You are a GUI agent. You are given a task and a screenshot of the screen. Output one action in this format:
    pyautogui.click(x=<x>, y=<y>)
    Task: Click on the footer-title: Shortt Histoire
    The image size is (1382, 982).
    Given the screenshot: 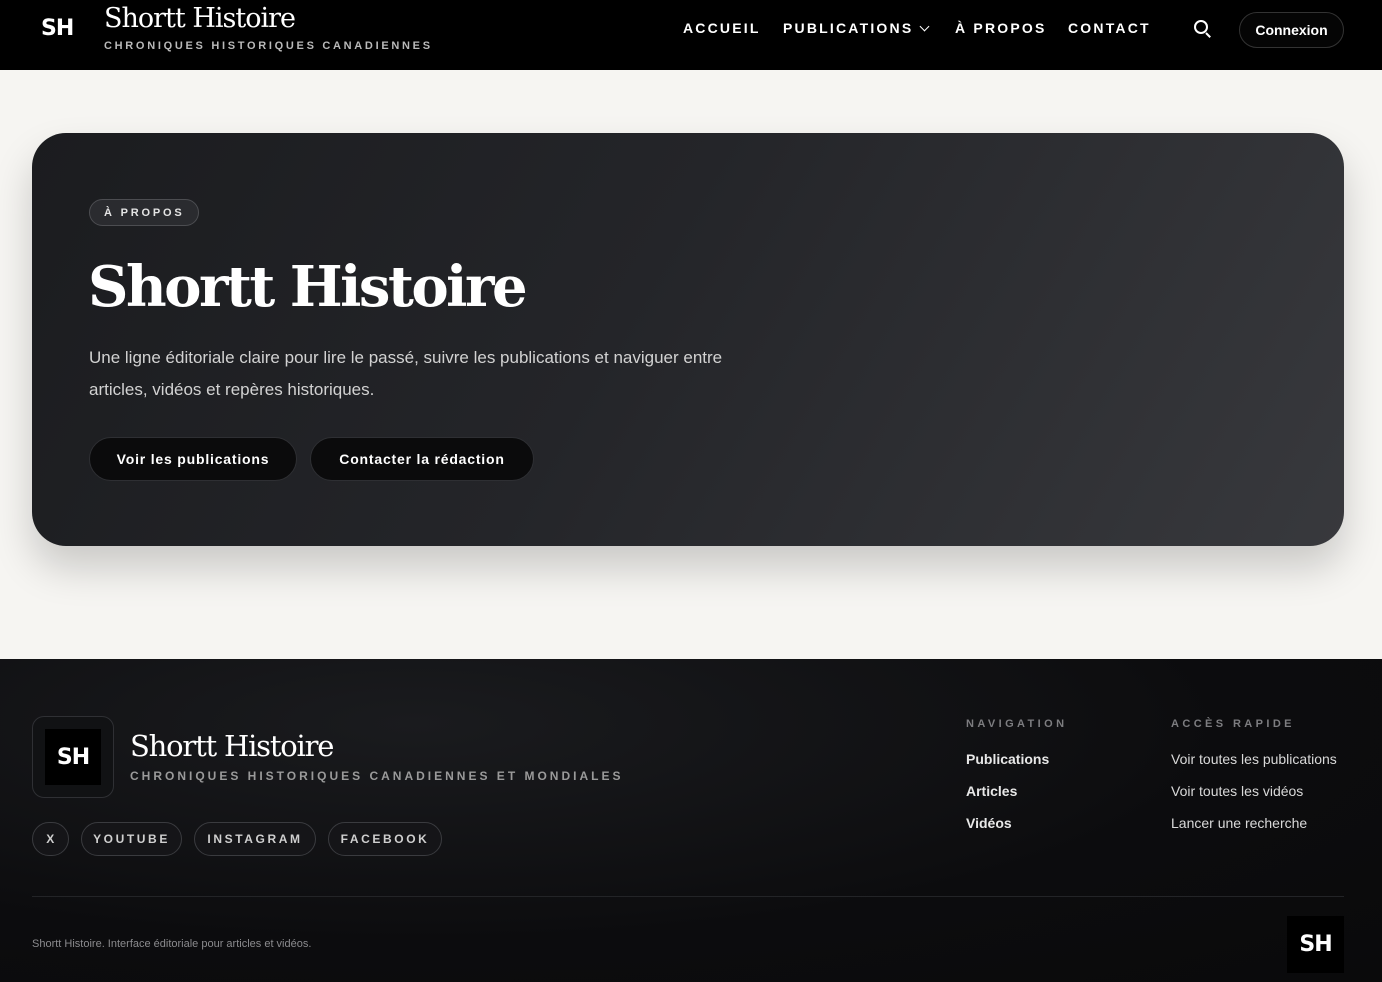 What is the action you would take?
    pyautogui.click(x=232, y=746)
    